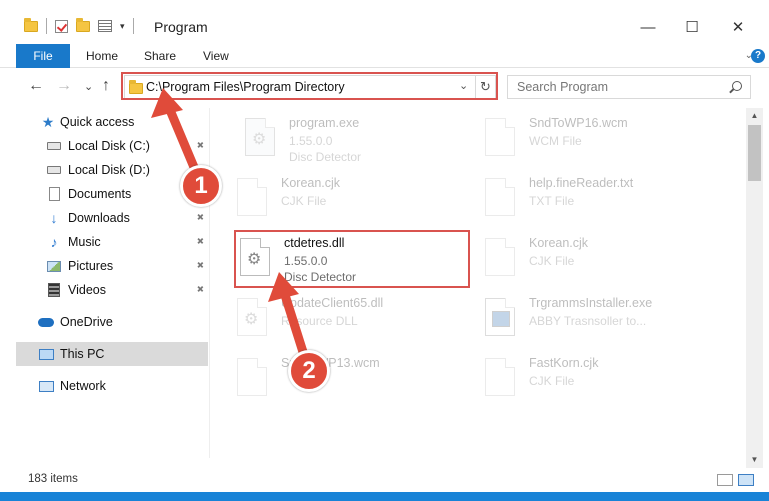  What do you see at coordinates (91, 266) in the screenshot?
I see `sidebar-item-label: Pictures` at bounding box center [91, 266].